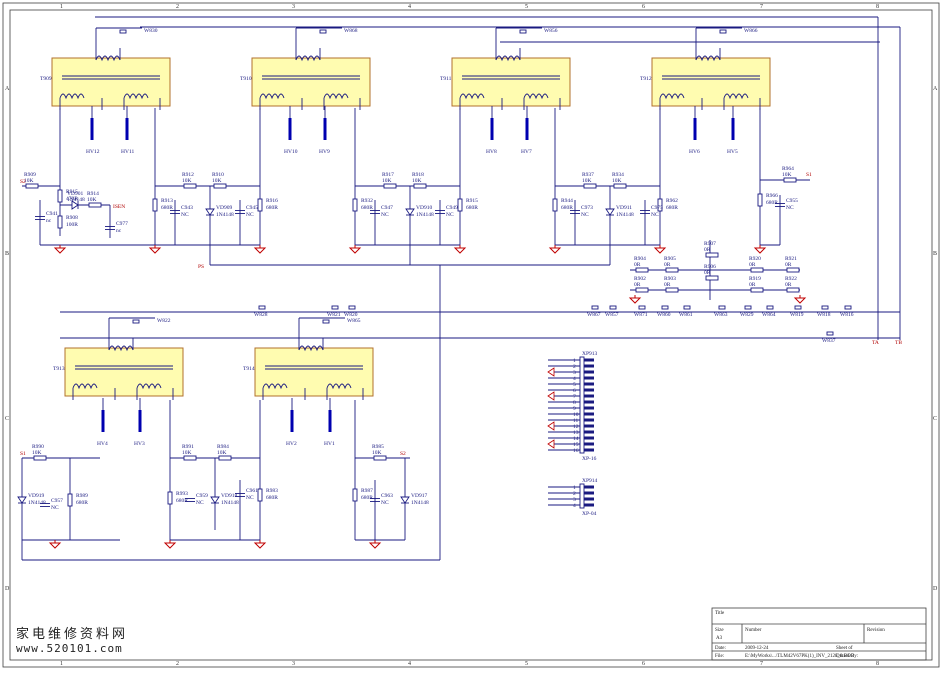 The image size is (950, 678). Describe the element at coordinates (747, 315) in the screenshot. I see `jumper-ref: W829` at that location.